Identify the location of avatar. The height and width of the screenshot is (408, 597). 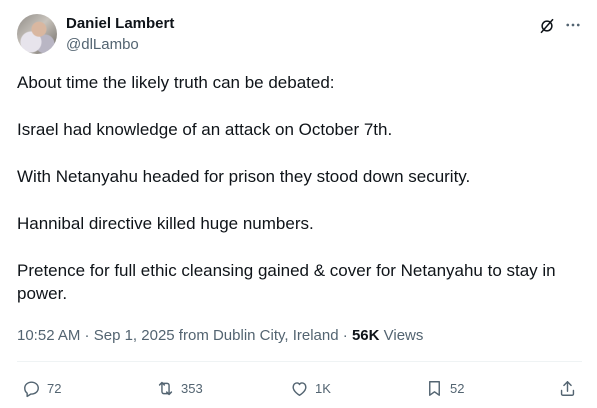
(37, 34).